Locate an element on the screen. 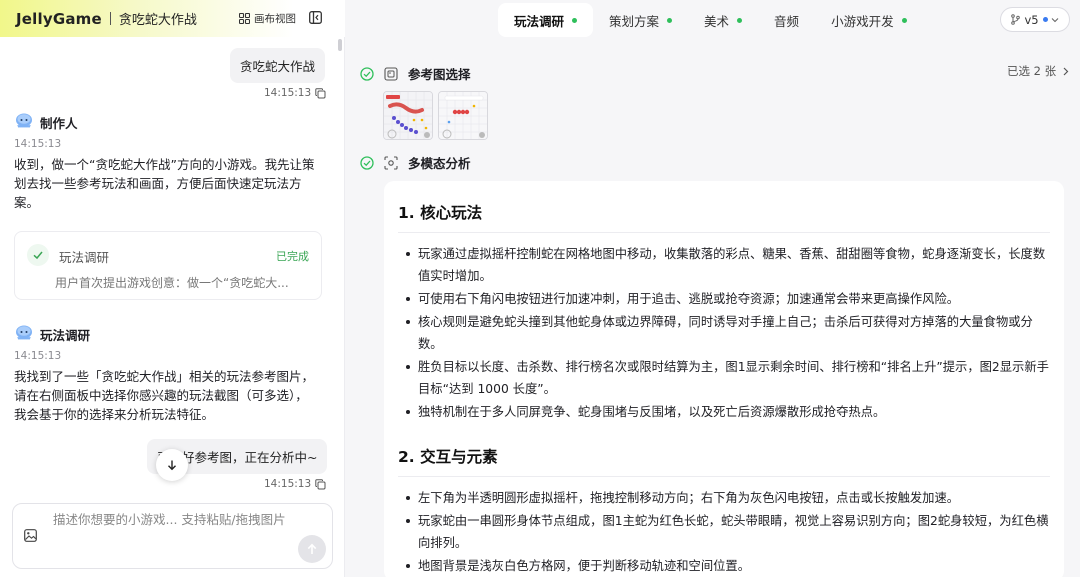  task-status-badge: 已完成 is located at coordinates (292, 256).